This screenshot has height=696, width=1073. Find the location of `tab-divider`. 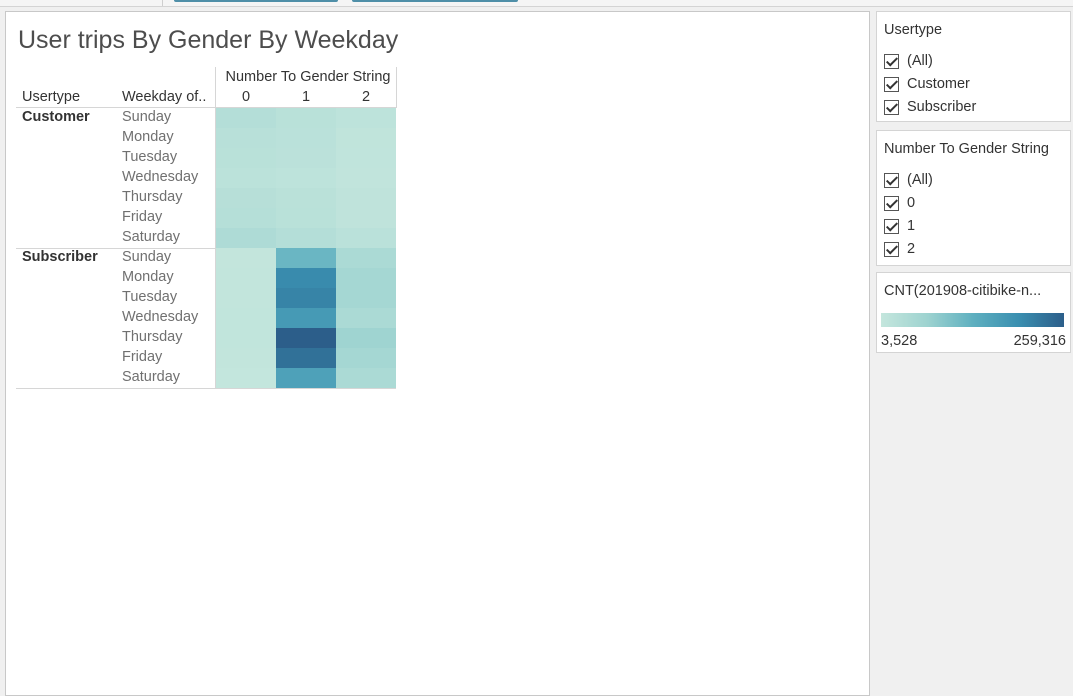

tab-divider is located at coordinates (162, 3).